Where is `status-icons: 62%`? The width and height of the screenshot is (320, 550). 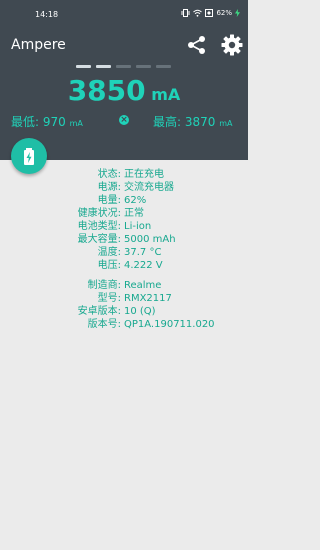 status-icons: 62% is located at coordinates (210, 13).